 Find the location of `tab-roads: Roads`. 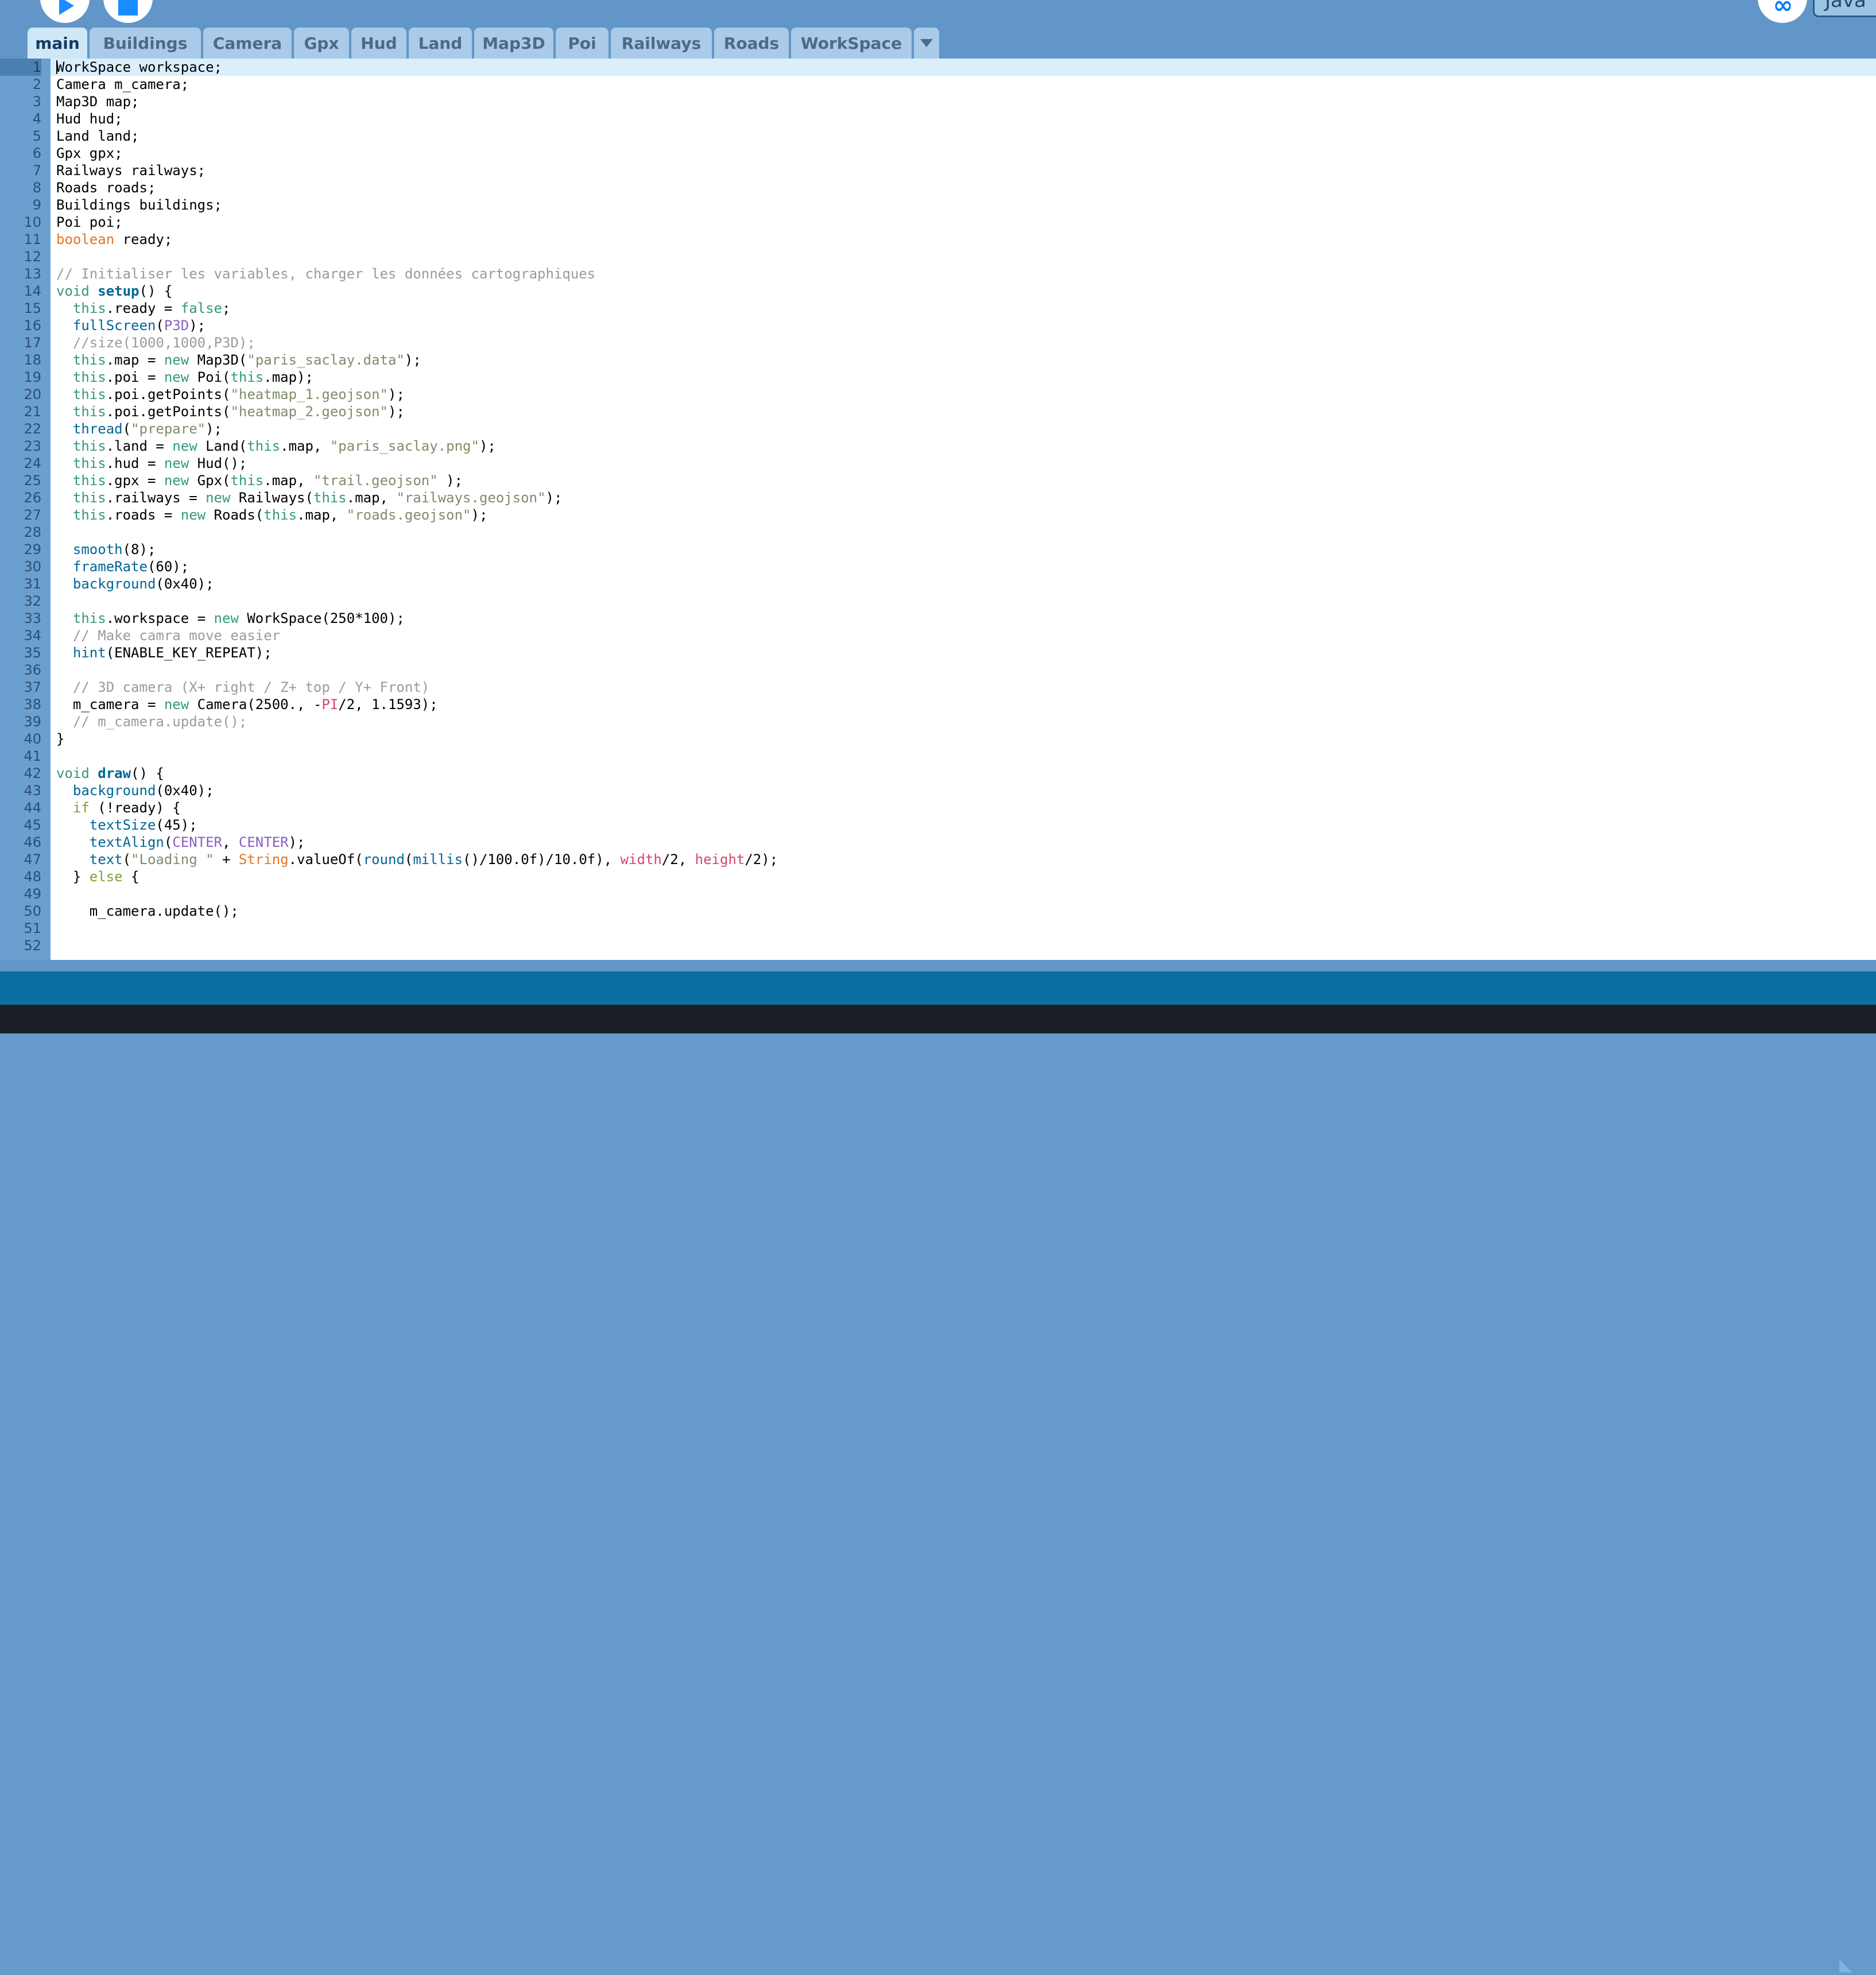

tab-roads: Roads is located at coordinates (751, 43).